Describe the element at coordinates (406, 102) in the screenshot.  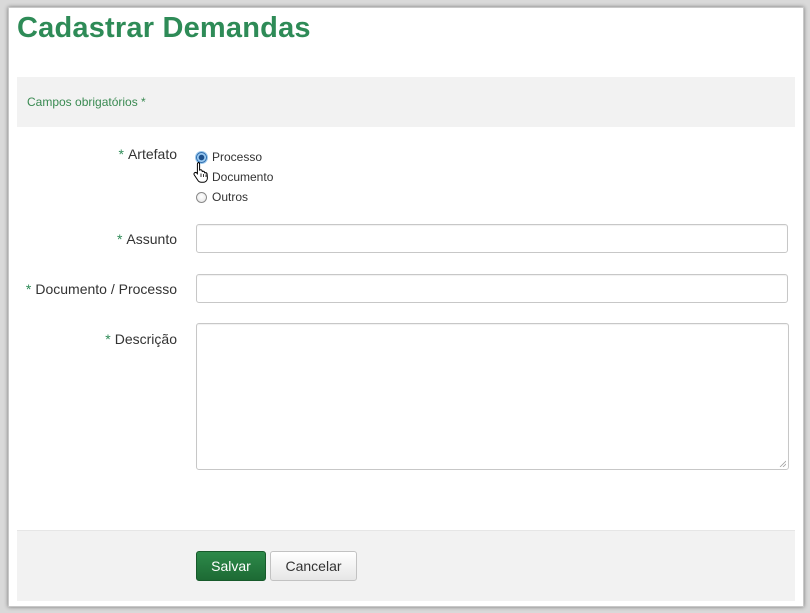
I see `required-fields-notice: Campos obrigatórios *` at that location.